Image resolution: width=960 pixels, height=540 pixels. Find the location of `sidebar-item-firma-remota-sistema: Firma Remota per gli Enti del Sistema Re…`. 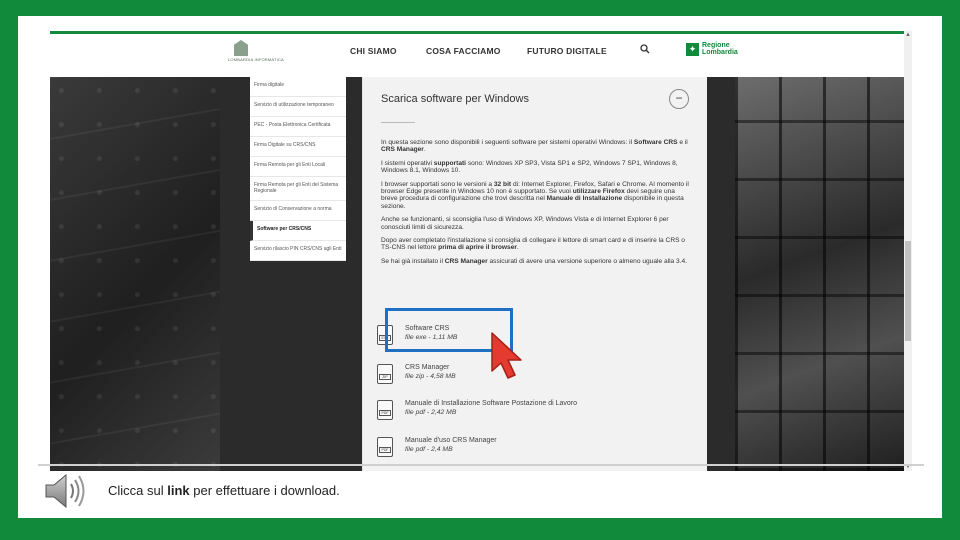

sidebar-item-firma-remota-sistema: Firma Remota per gli Enti del Sistema Re… is located at coordinates (298, 189).